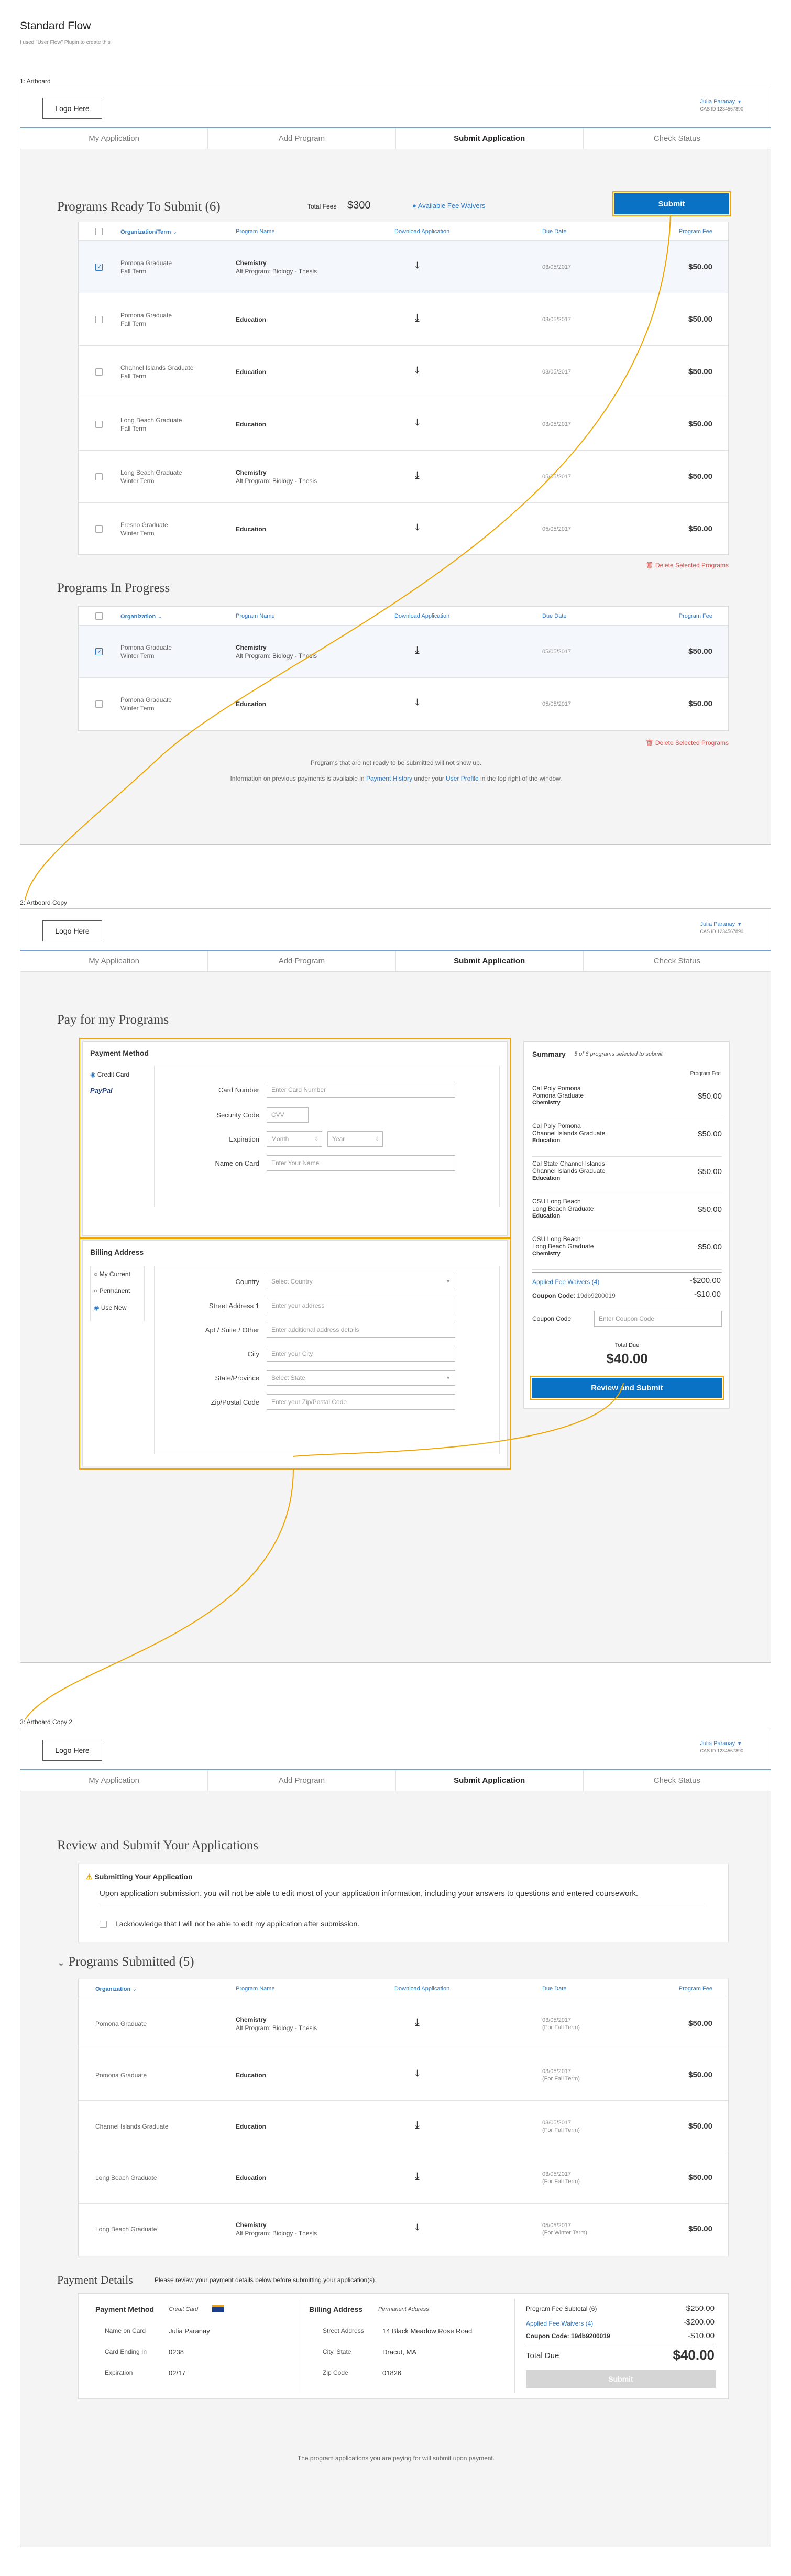  Describe the element at coordinates (389, 778) in the screenshot. I see `payment-history-link: Payment History` at that location.